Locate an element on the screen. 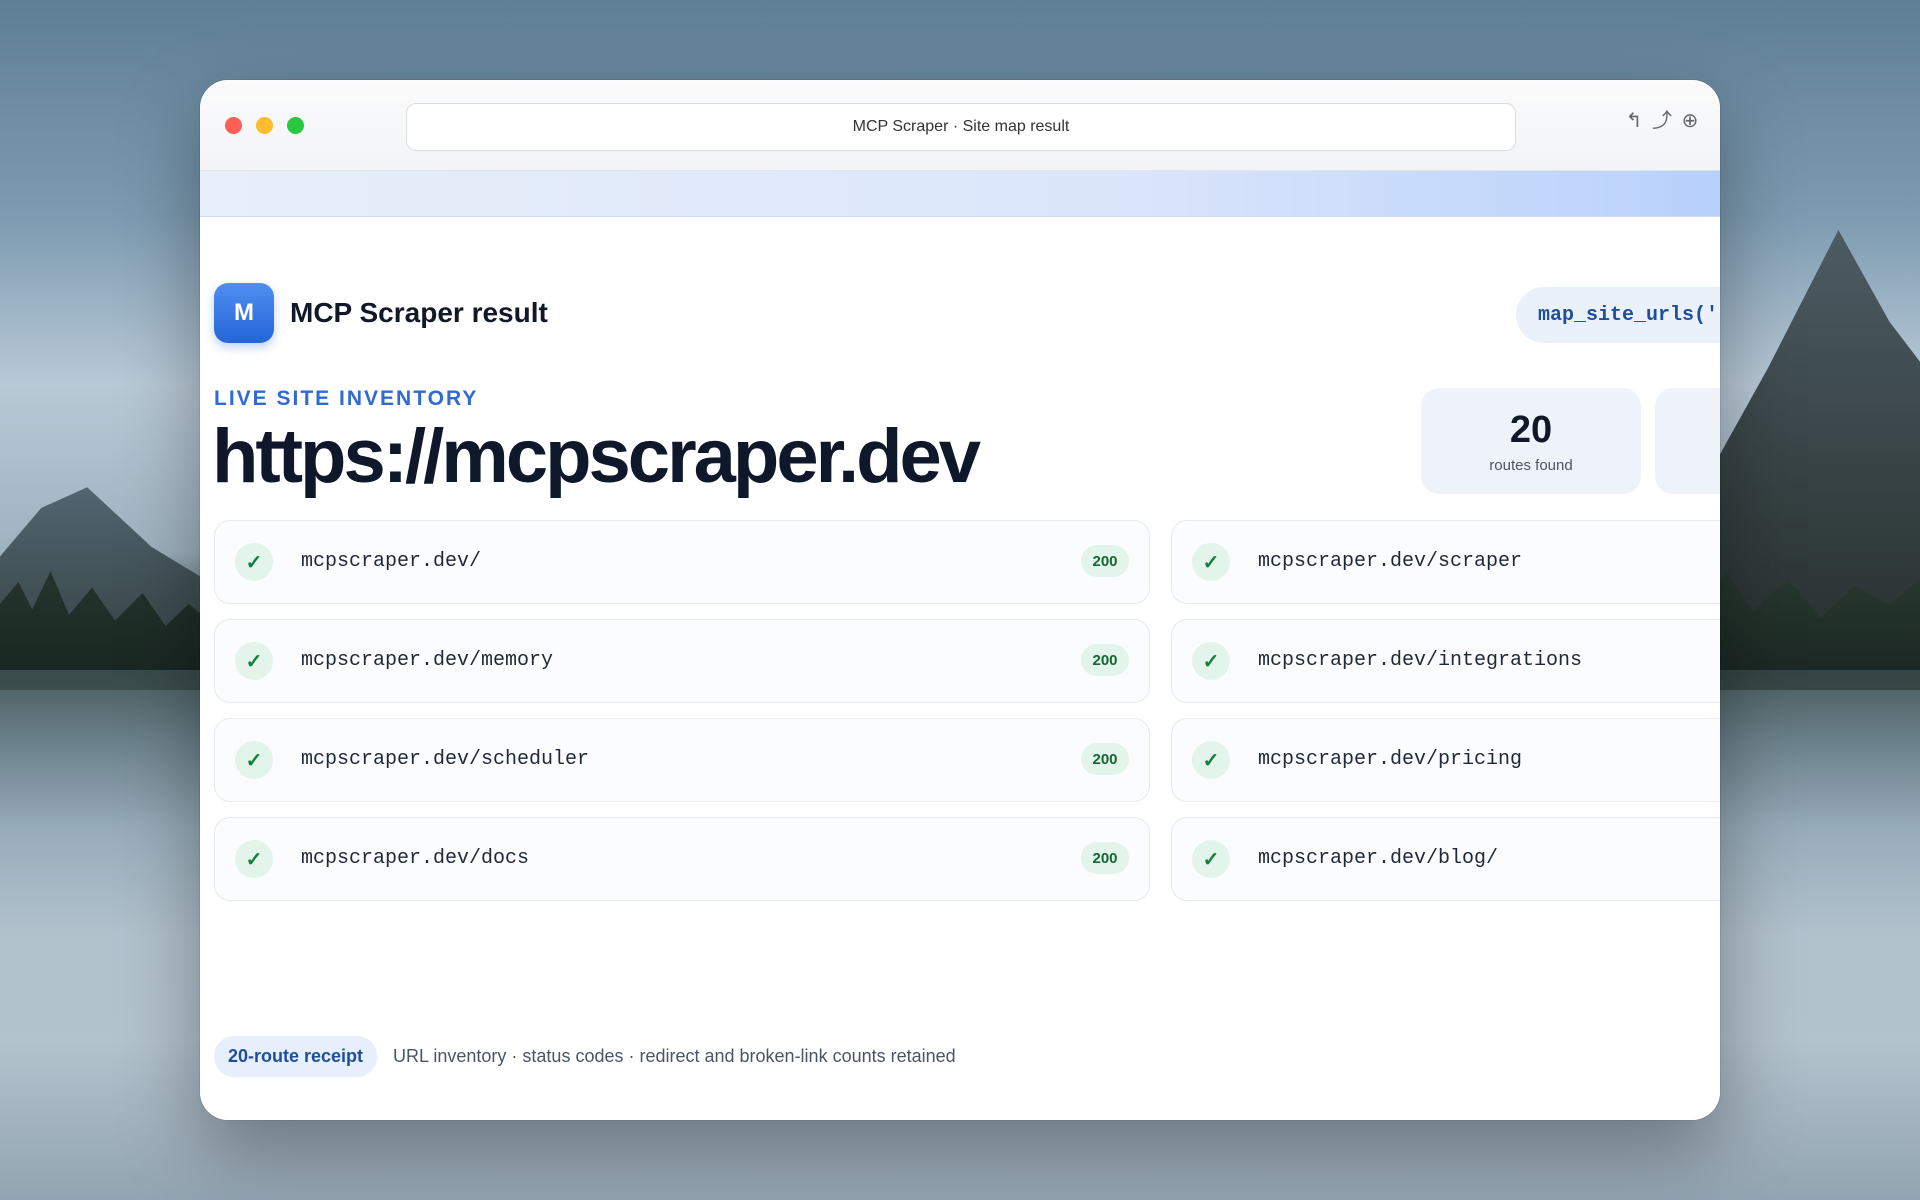  address-bar: MCP Scraper · Site map result is located at coordinates (961, 127).